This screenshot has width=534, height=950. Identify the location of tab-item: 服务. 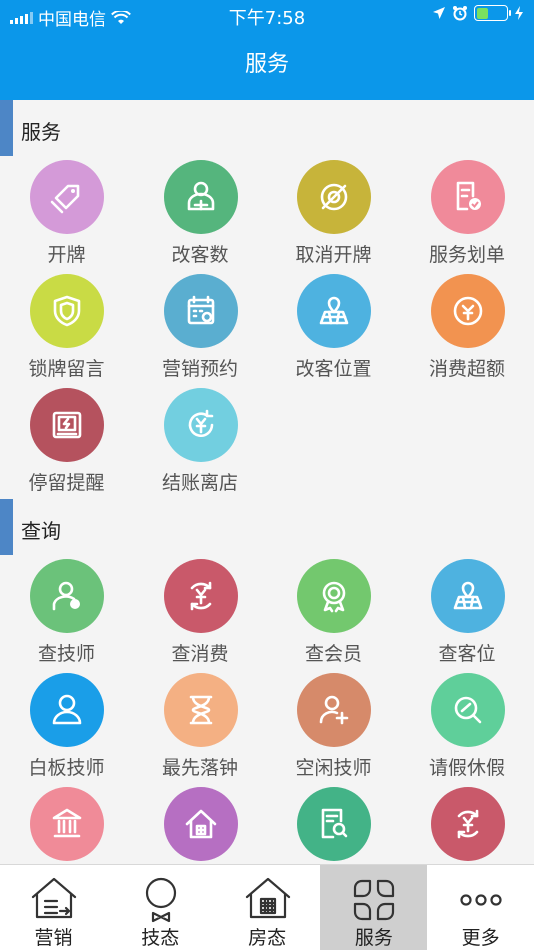
(374, 907).